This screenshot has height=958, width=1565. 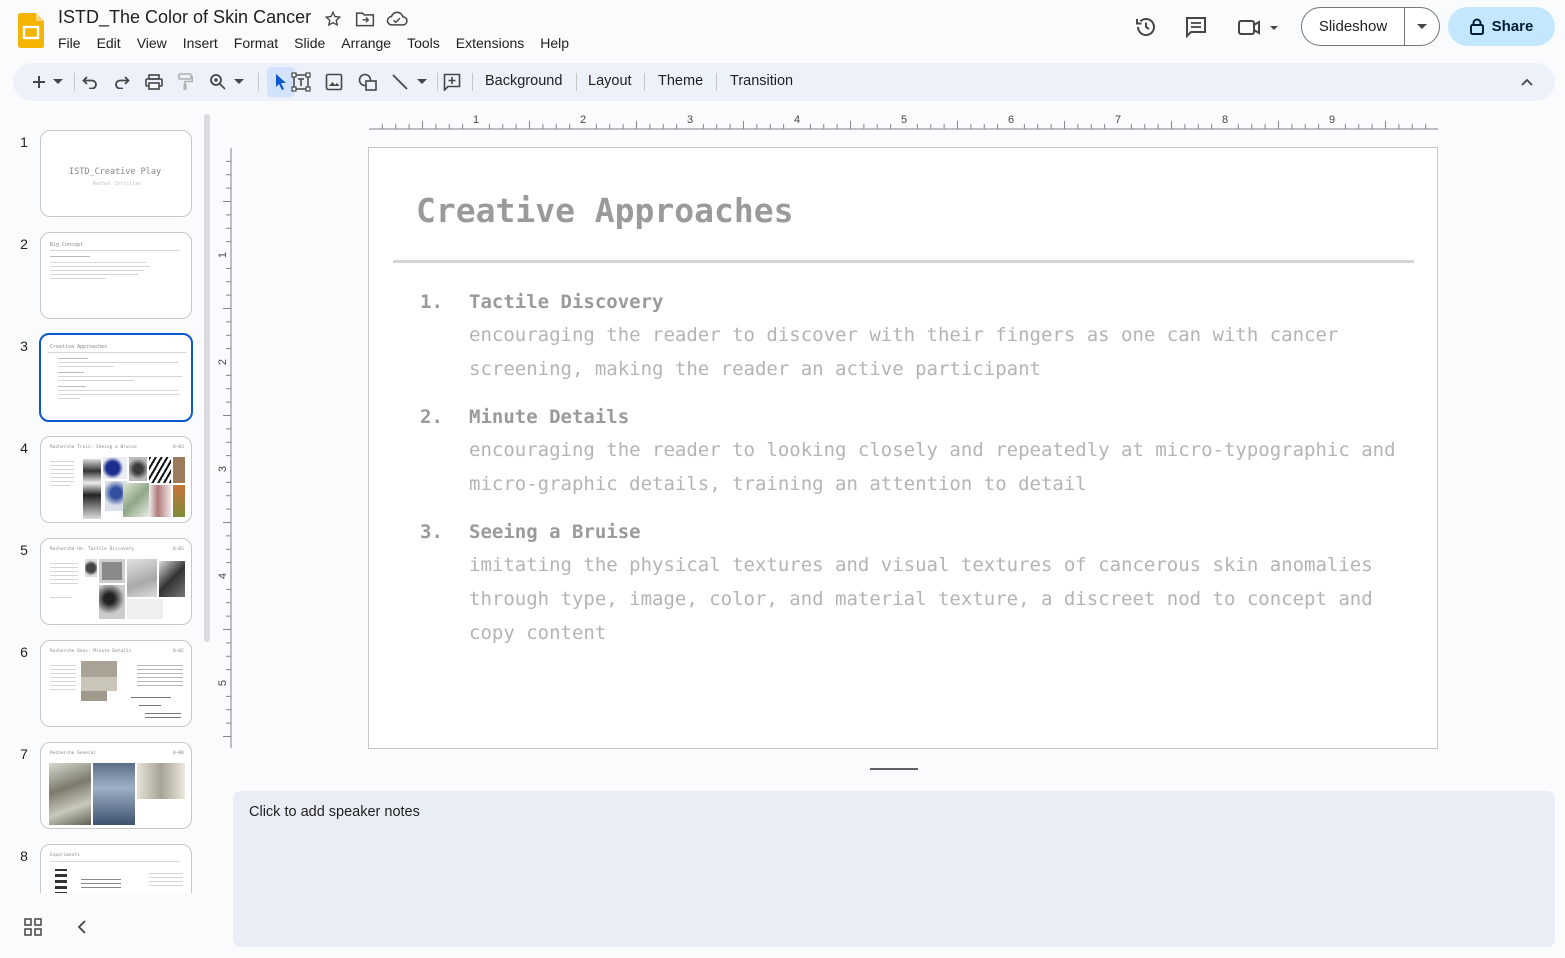 What do you see at coordinates (397, 19) in the screenshot?
I see `cloud-saved-icon` at bounding box center [397, 19].